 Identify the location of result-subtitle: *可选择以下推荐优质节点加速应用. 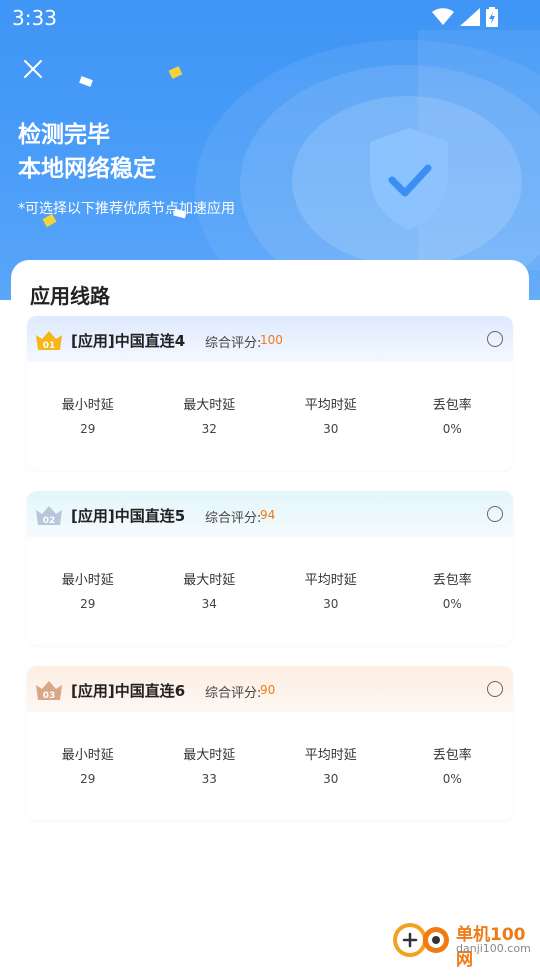
(126, 209).